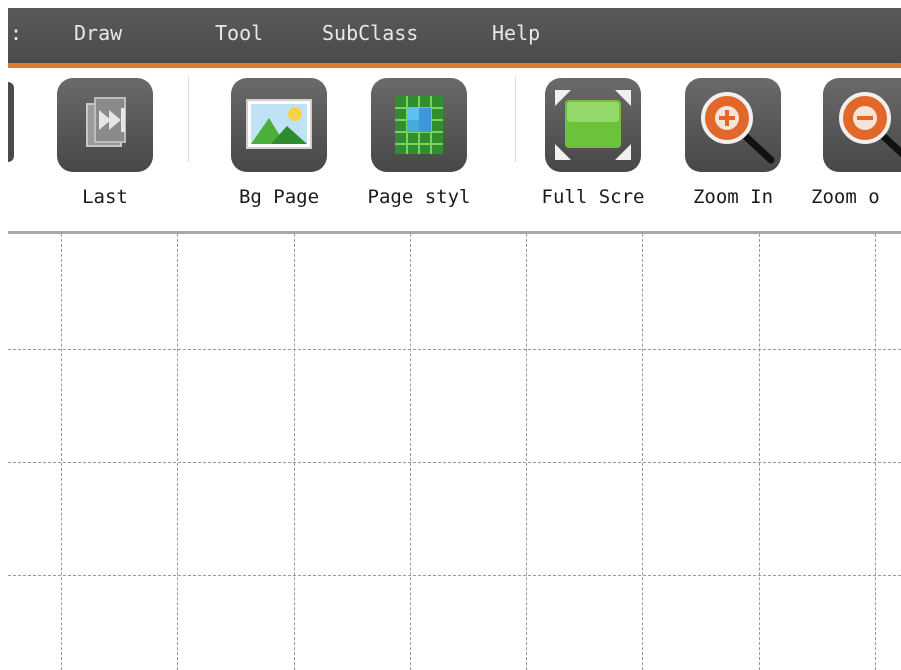 The image size is (901, 670). What do you see at coordinates (419, 197) in the screenshot?
I see `page-style-label: Page styl` at bounding box center [419, 197].